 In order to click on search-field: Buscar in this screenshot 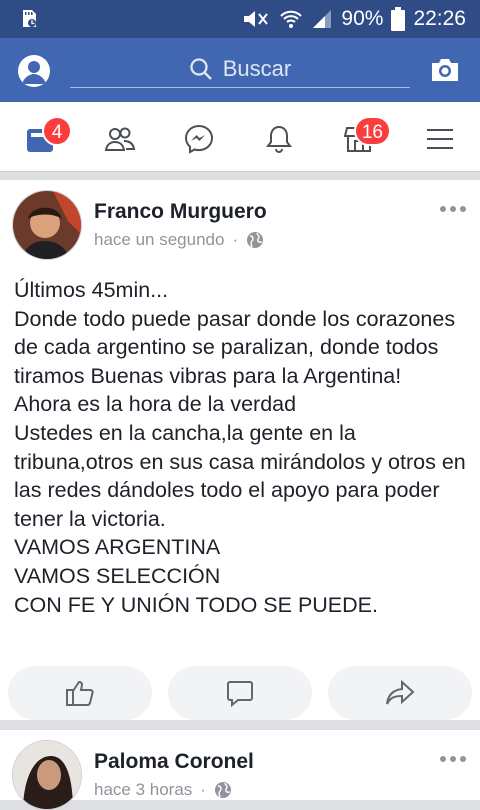, I will do `click(240, 69)`.